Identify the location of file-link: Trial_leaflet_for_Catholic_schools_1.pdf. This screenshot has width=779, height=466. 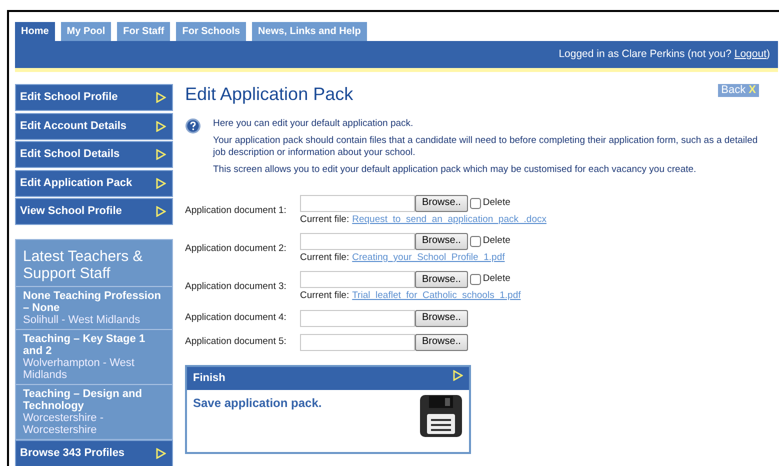
(436, 296).